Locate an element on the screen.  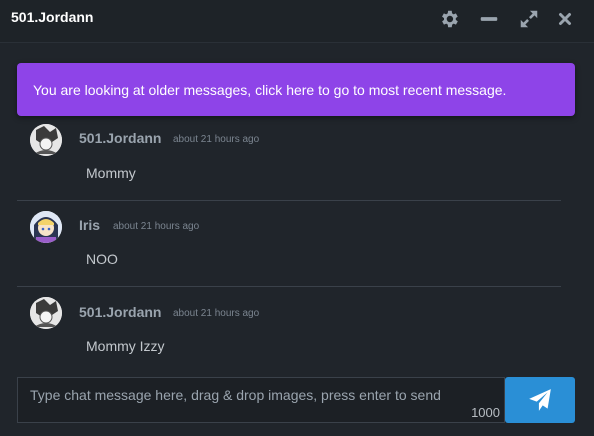
gear-icon is located at coordinates (449, 19).